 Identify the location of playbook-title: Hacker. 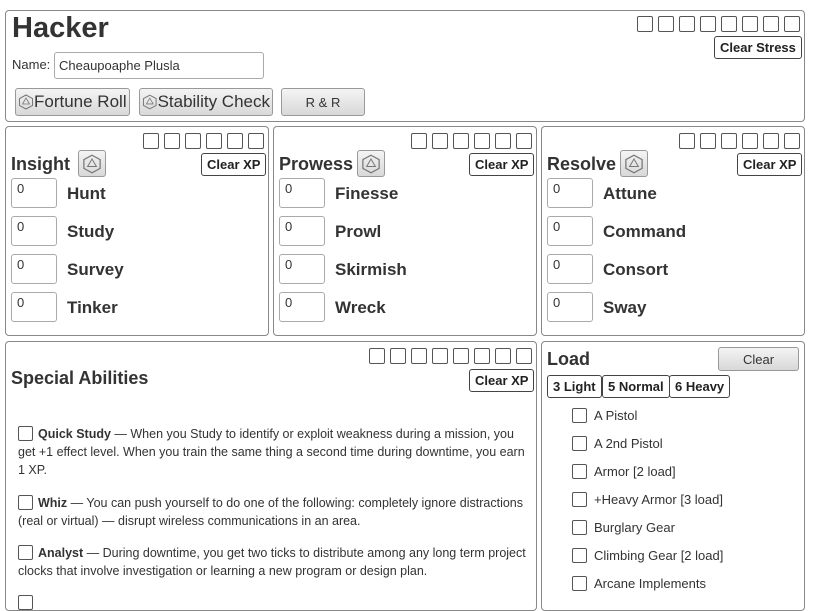
(60, 28).